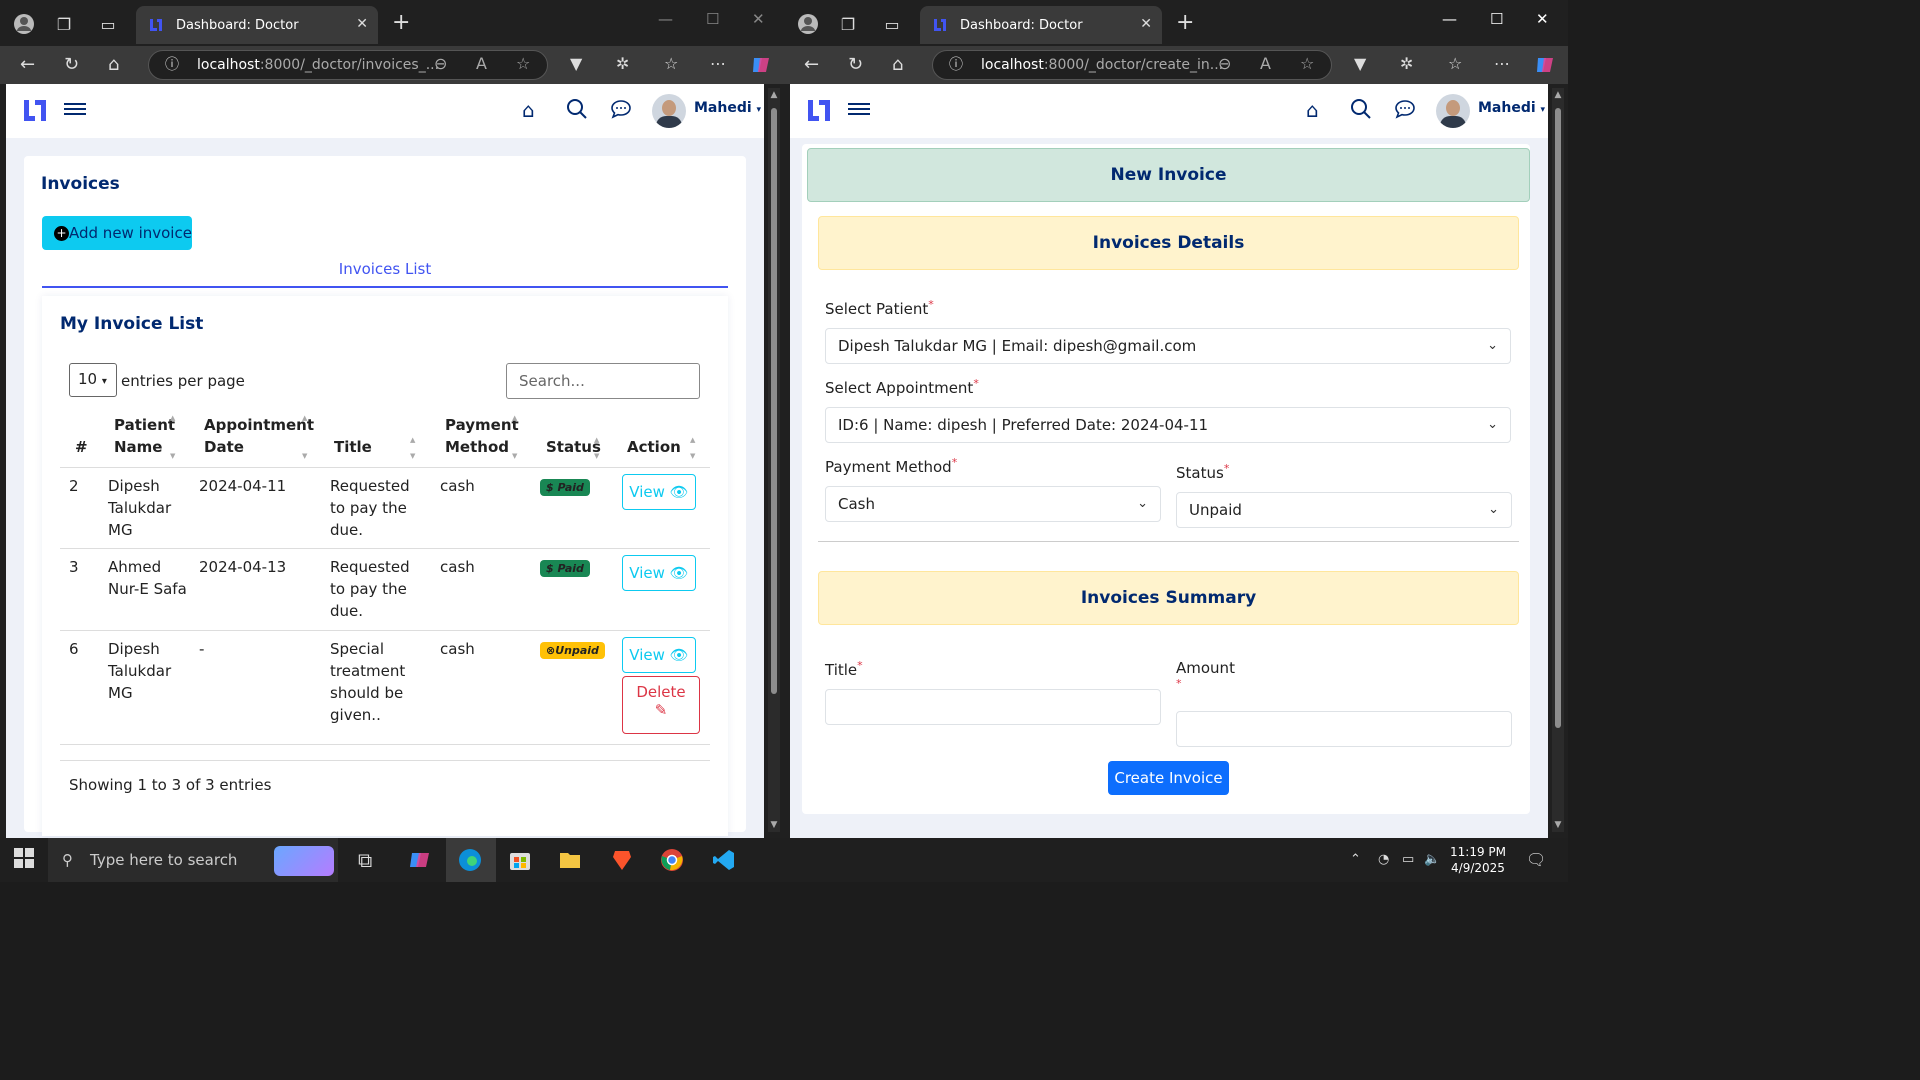 This screenshot has width=1920, height=1080. Describe the element at coordinates (24, 860) in the screenshot. I see `windows-start-icon` at that location.